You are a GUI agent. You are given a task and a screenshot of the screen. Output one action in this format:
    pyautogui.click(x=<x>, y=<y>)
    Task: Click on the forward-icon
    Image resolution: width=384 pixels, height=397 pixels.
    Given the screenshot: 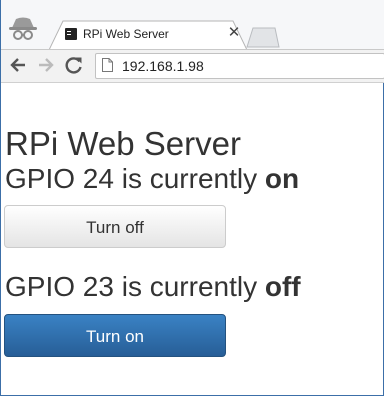 What is the action you would take?
    pyautogui.click(x=46, y=65)
    